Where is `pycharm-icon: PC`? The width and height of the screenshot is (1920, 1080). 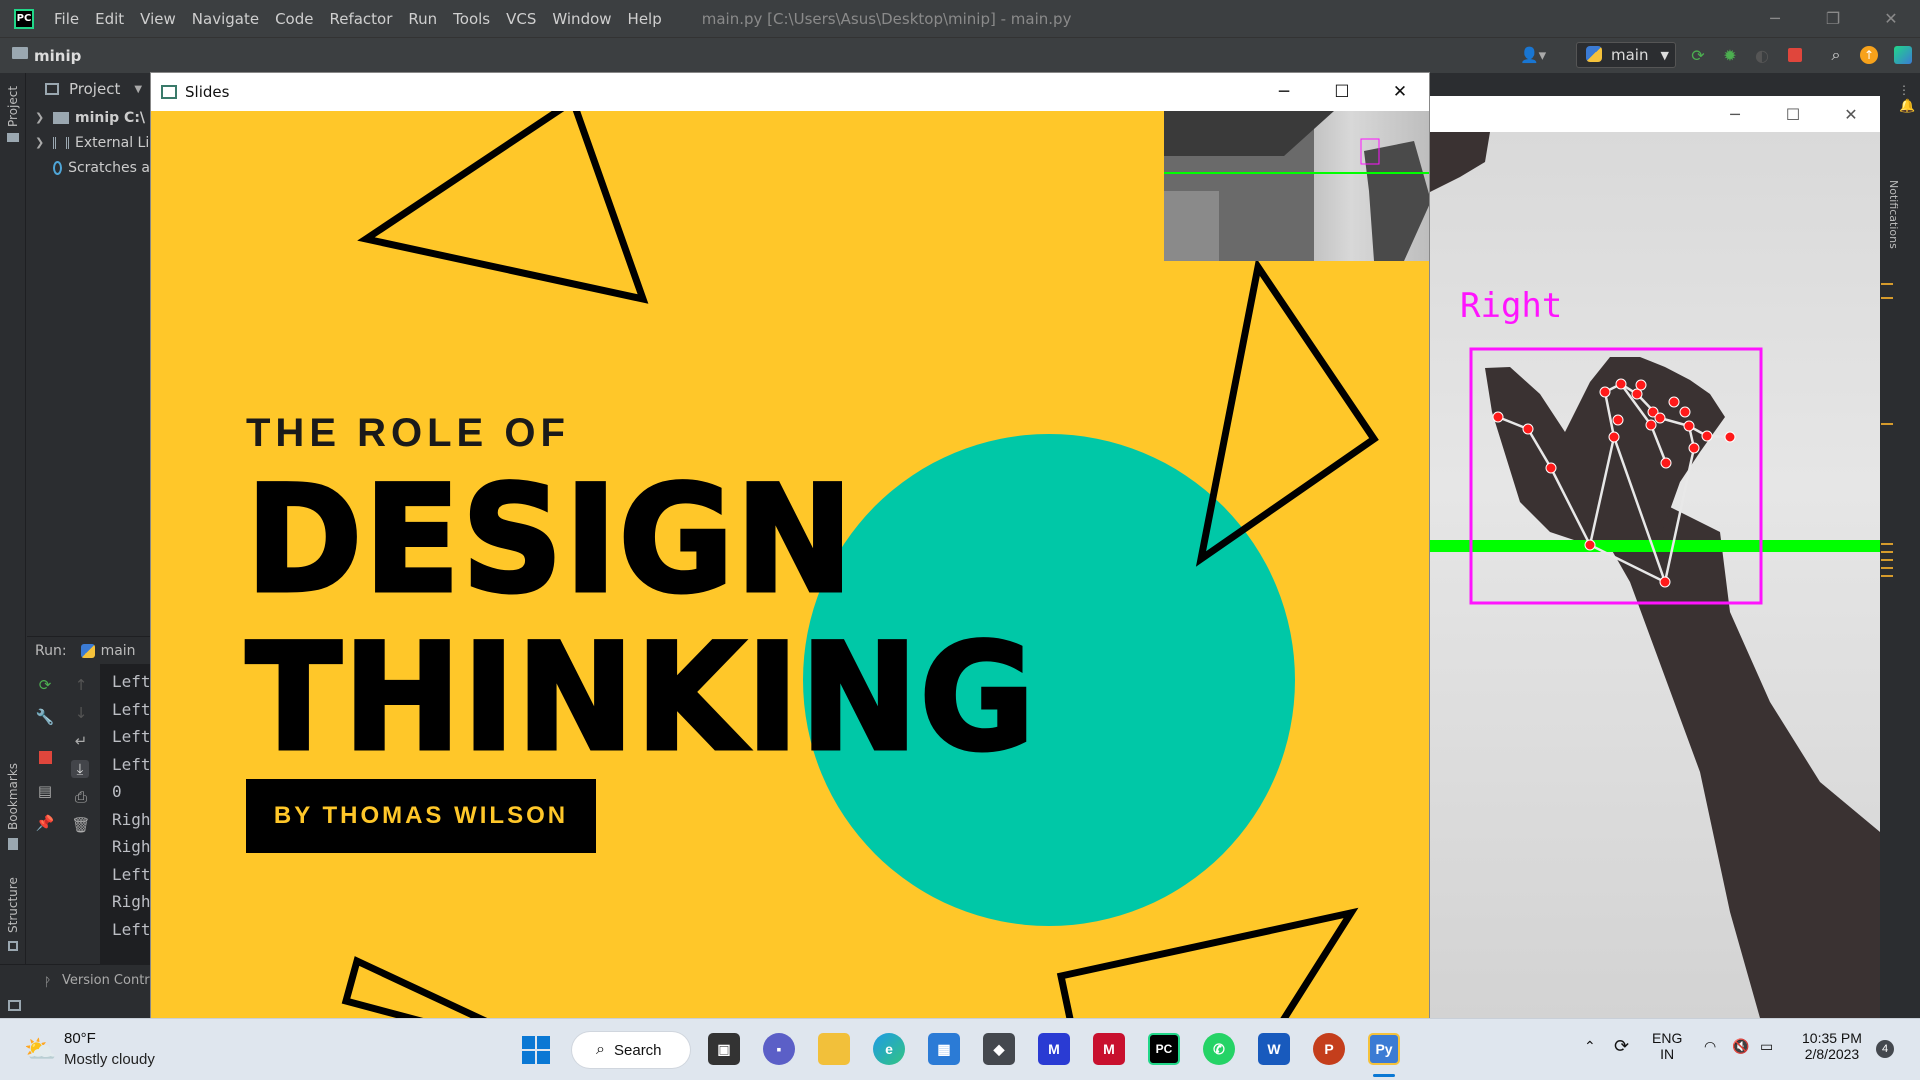
pycharm-icon: PC is located at coordinates (1164, 1049).